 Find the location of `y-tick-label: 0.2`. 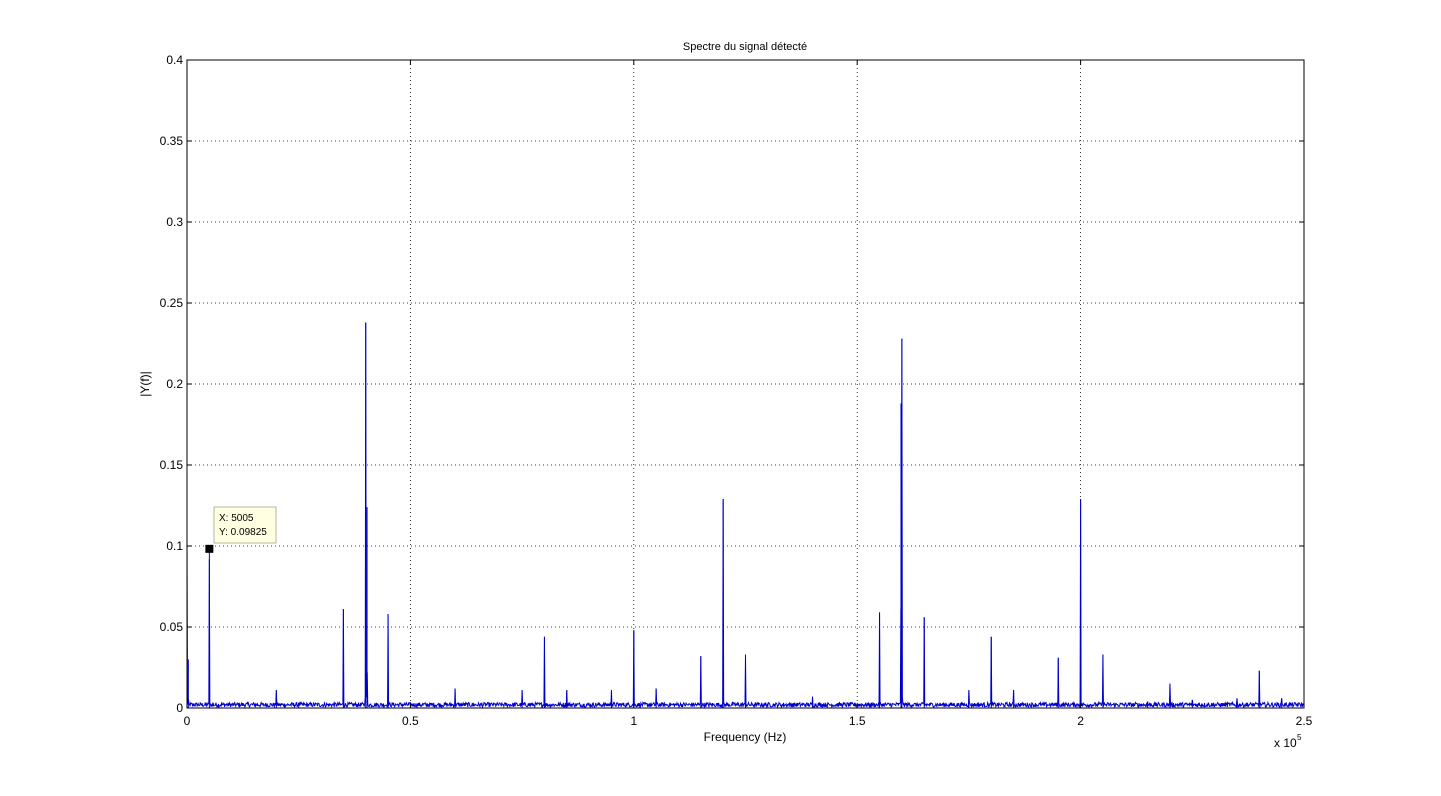

y-tick-label: 0.2 is located at coordinates (174, 384).